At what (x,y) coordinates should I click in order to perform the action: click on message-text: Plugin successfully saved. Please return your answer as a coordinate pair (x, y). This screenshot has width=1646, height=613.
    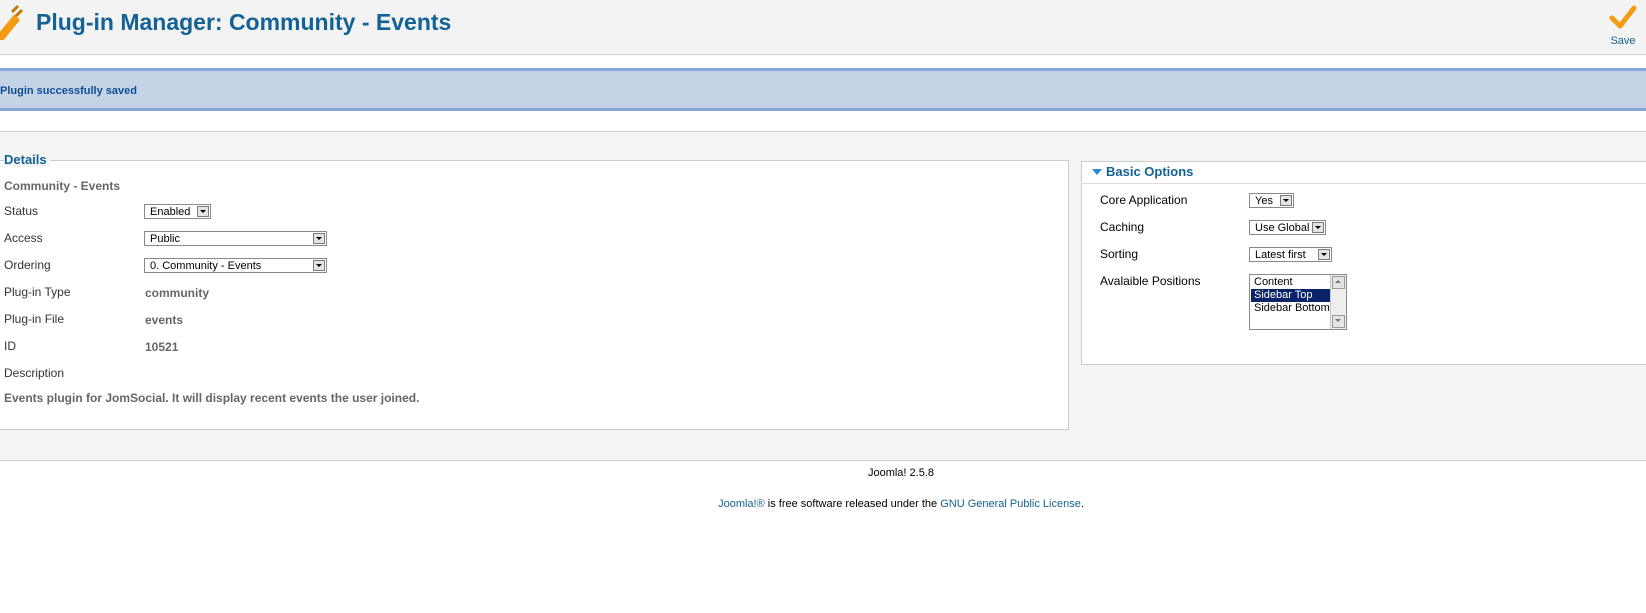
    Looking at the image, I should click on (68, 91).